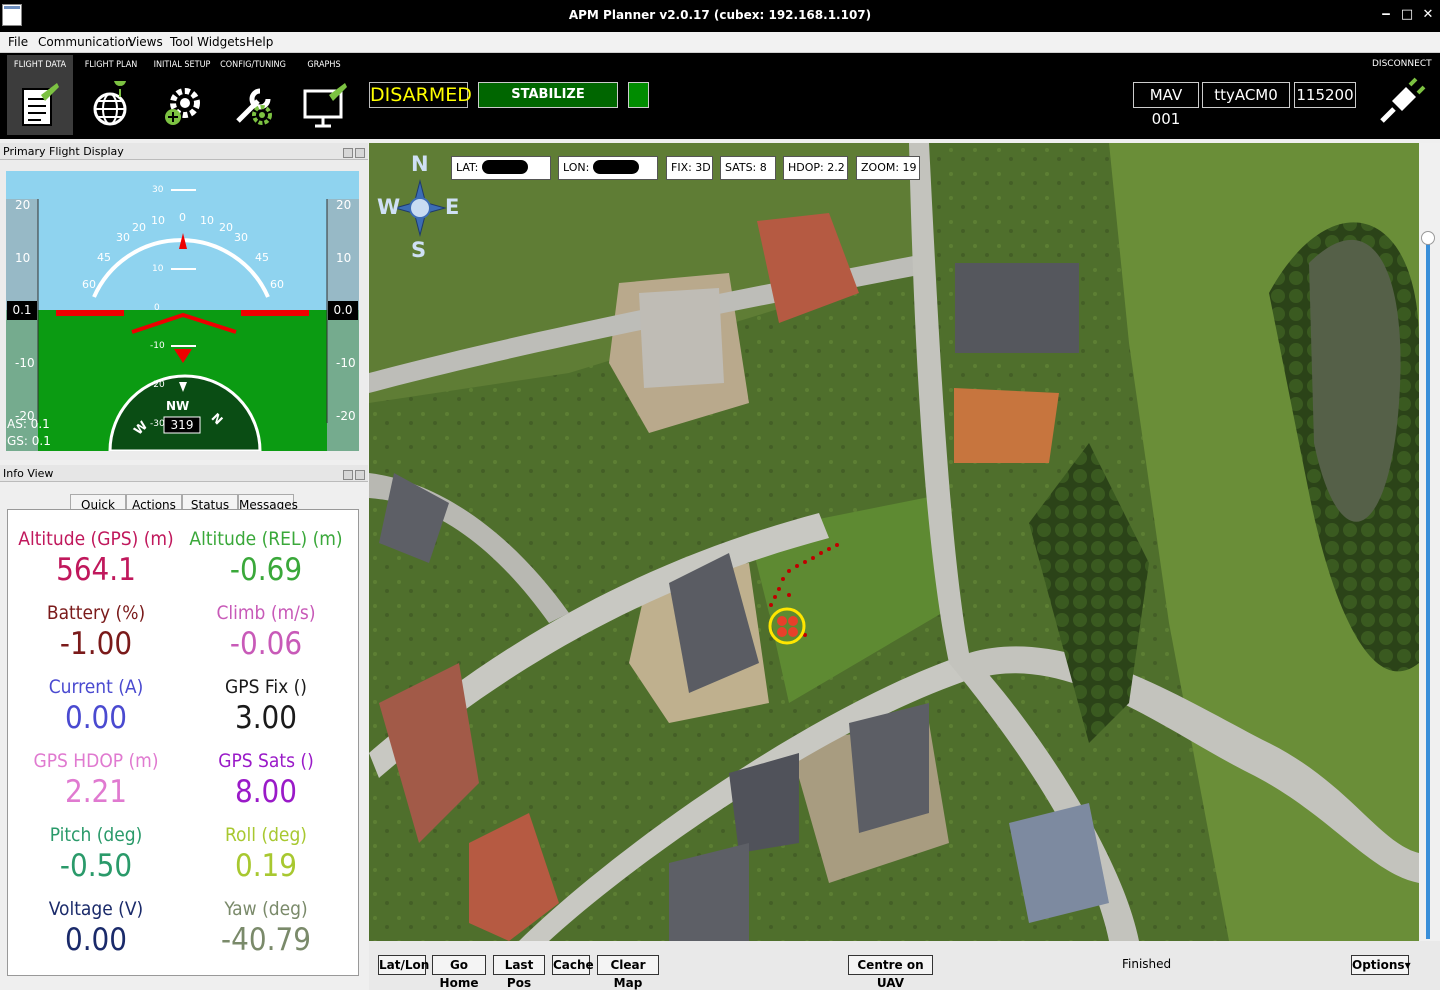  Describe the element at coordinates (638, 95) in the screenshot. I see `link-status-light` at that location.